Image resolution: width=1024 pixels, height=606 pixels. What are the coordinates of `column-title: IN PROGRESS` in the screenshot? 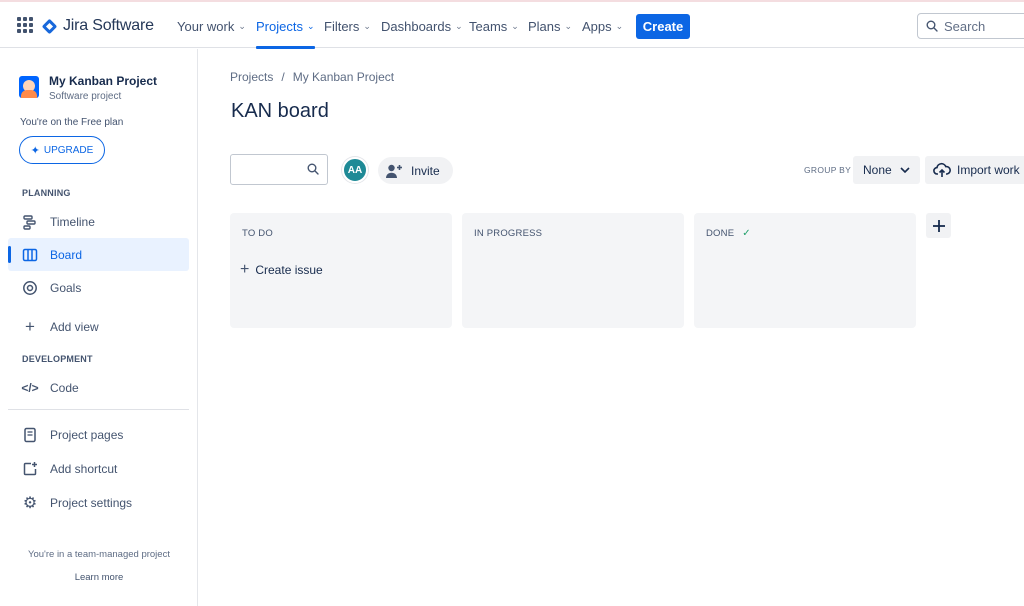 It's located at (508, 233).